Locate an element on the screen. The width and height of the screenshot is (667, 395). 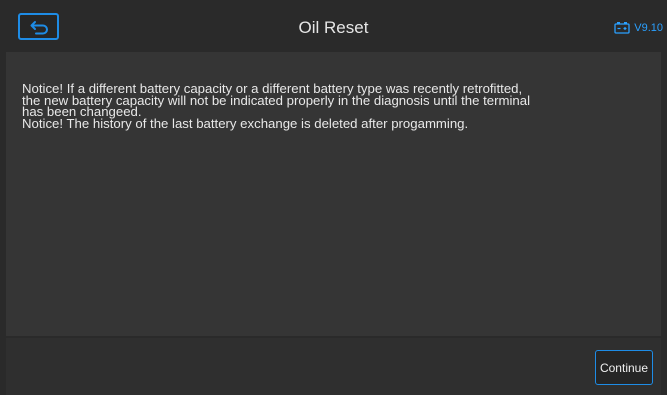
back-arrow-icon is located at coordinates (39, 27).